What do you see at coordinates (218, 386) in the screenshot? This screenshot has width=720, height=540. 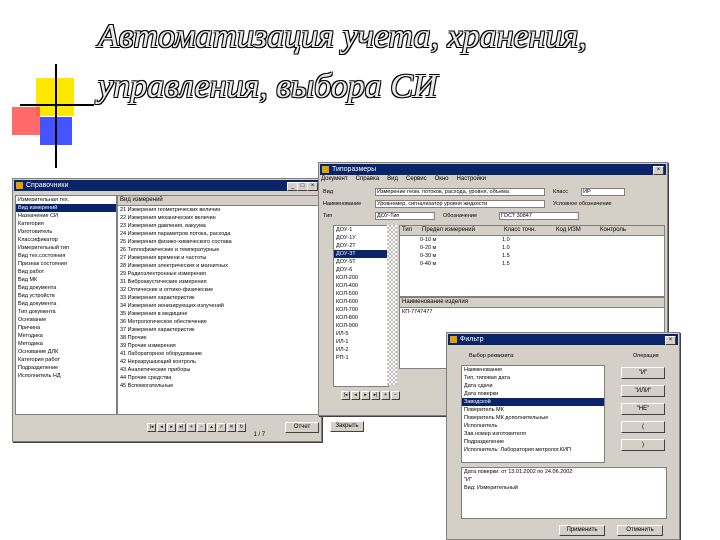 I see `list-item: 45 Вспомогательные` at bounding box center [218, 386].